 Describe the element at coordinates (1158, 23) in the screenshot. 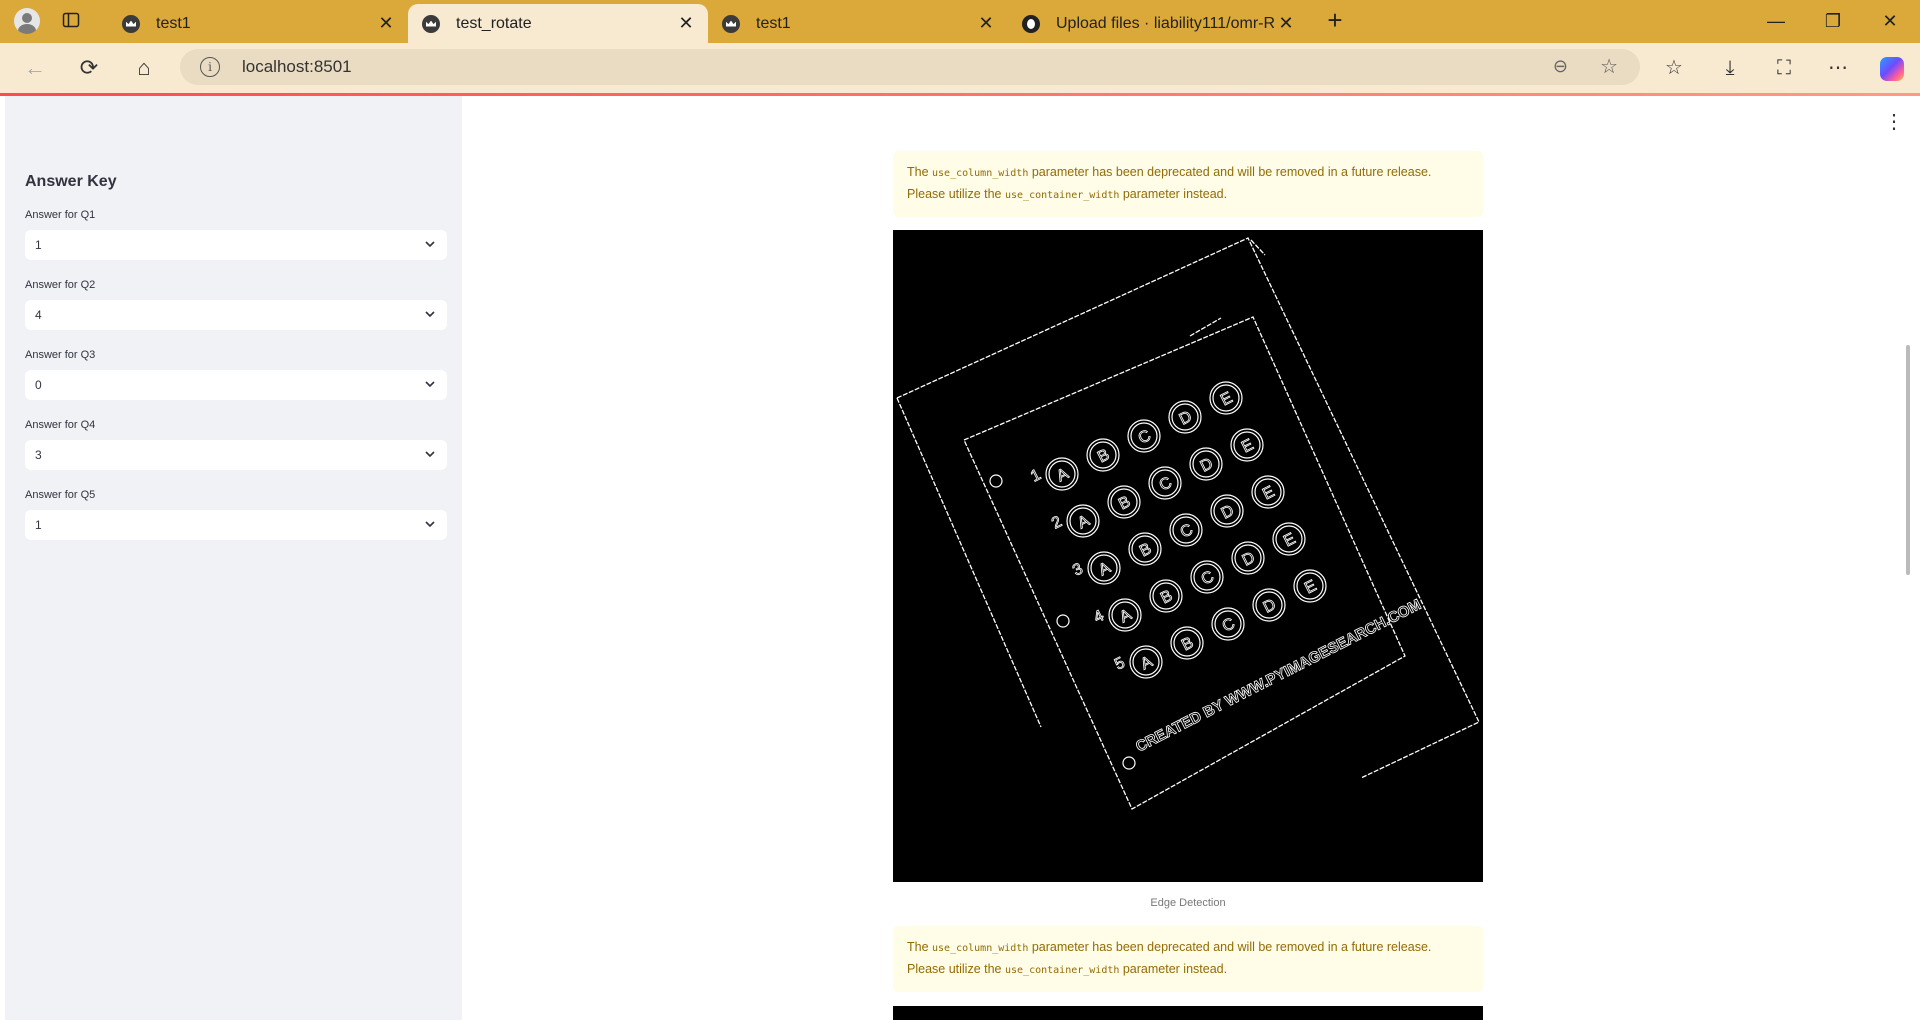

I see `browser-tab-4: Upload files · liability111/omr-Rea ✕` at that location.